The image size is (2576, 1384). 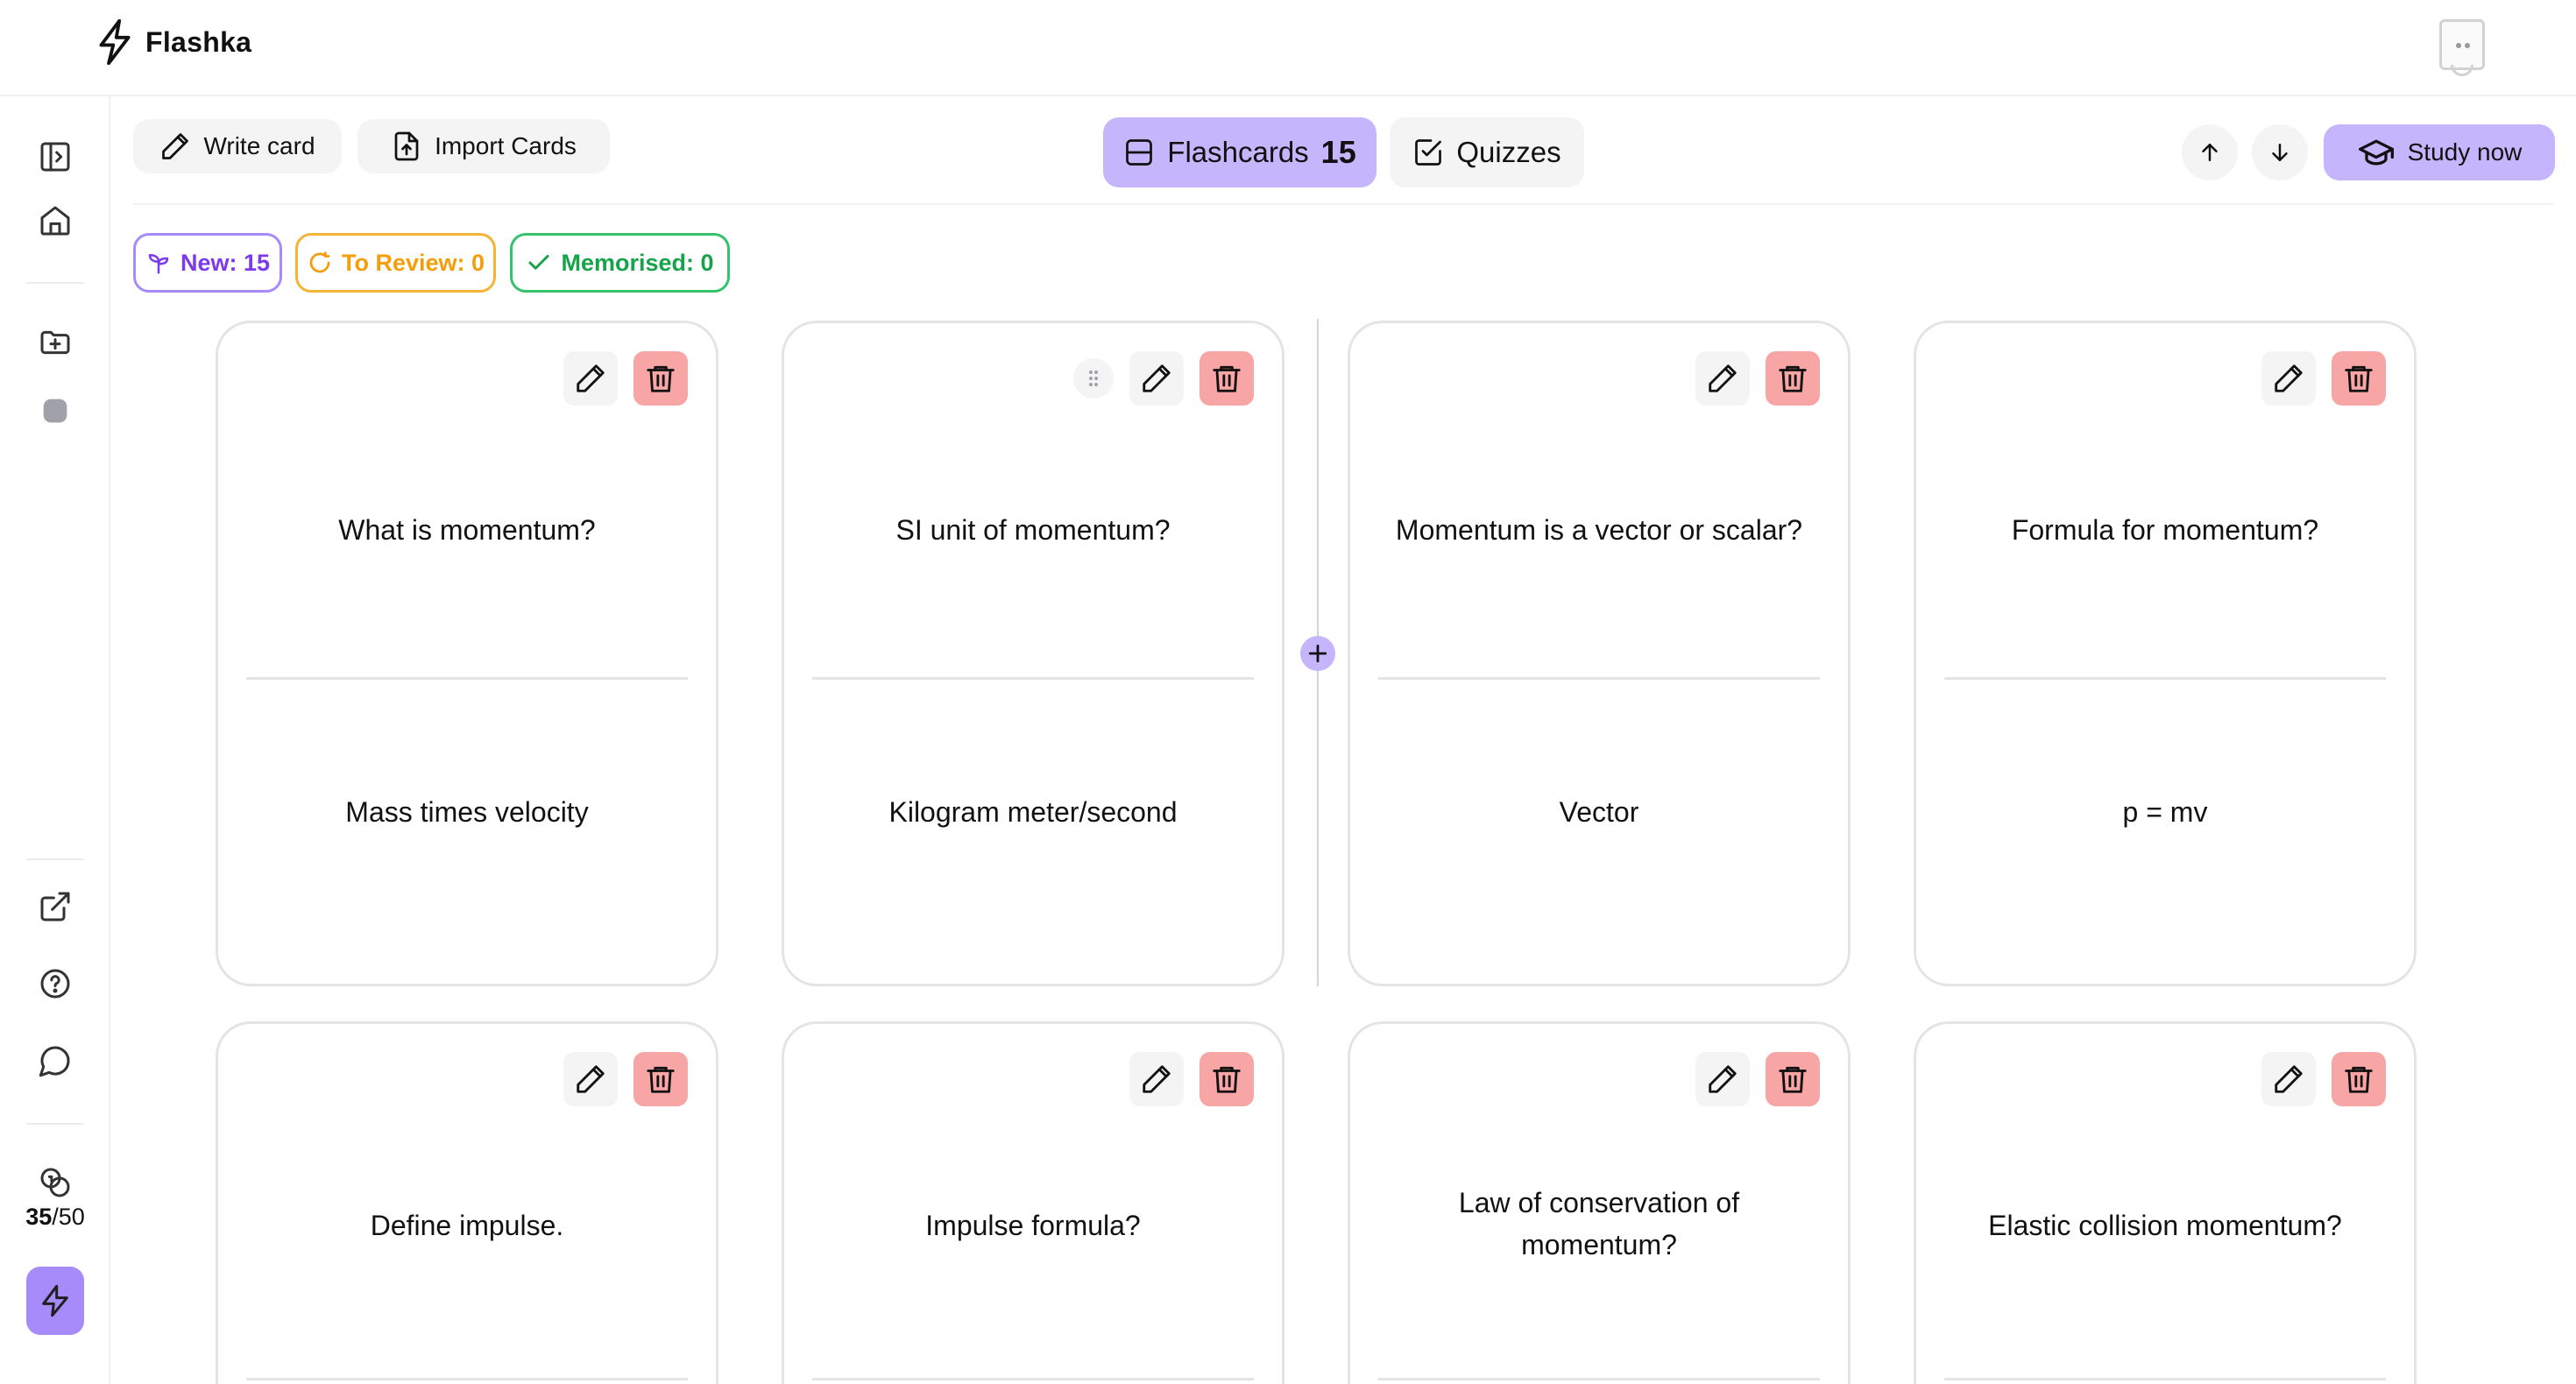 I want to click on flashcards-count: 15, so click(x=1338, y=152).